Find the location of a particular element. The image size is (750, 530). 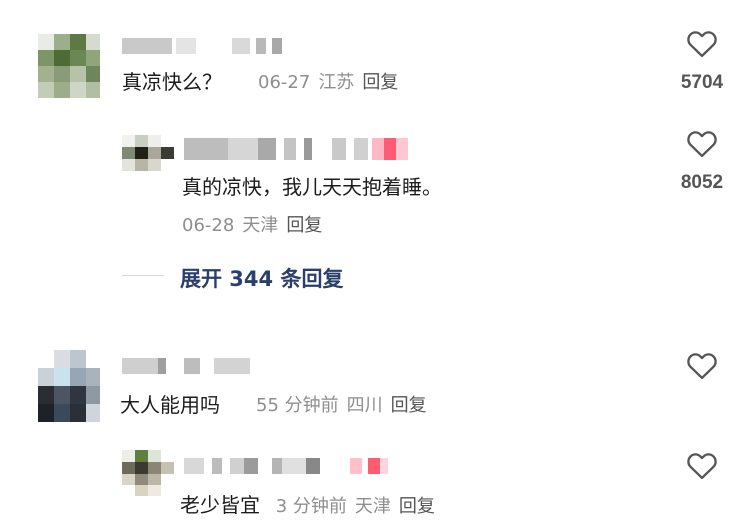

comment-meta: 06-27 江苏 回复 is located at coordinates (328, 83).